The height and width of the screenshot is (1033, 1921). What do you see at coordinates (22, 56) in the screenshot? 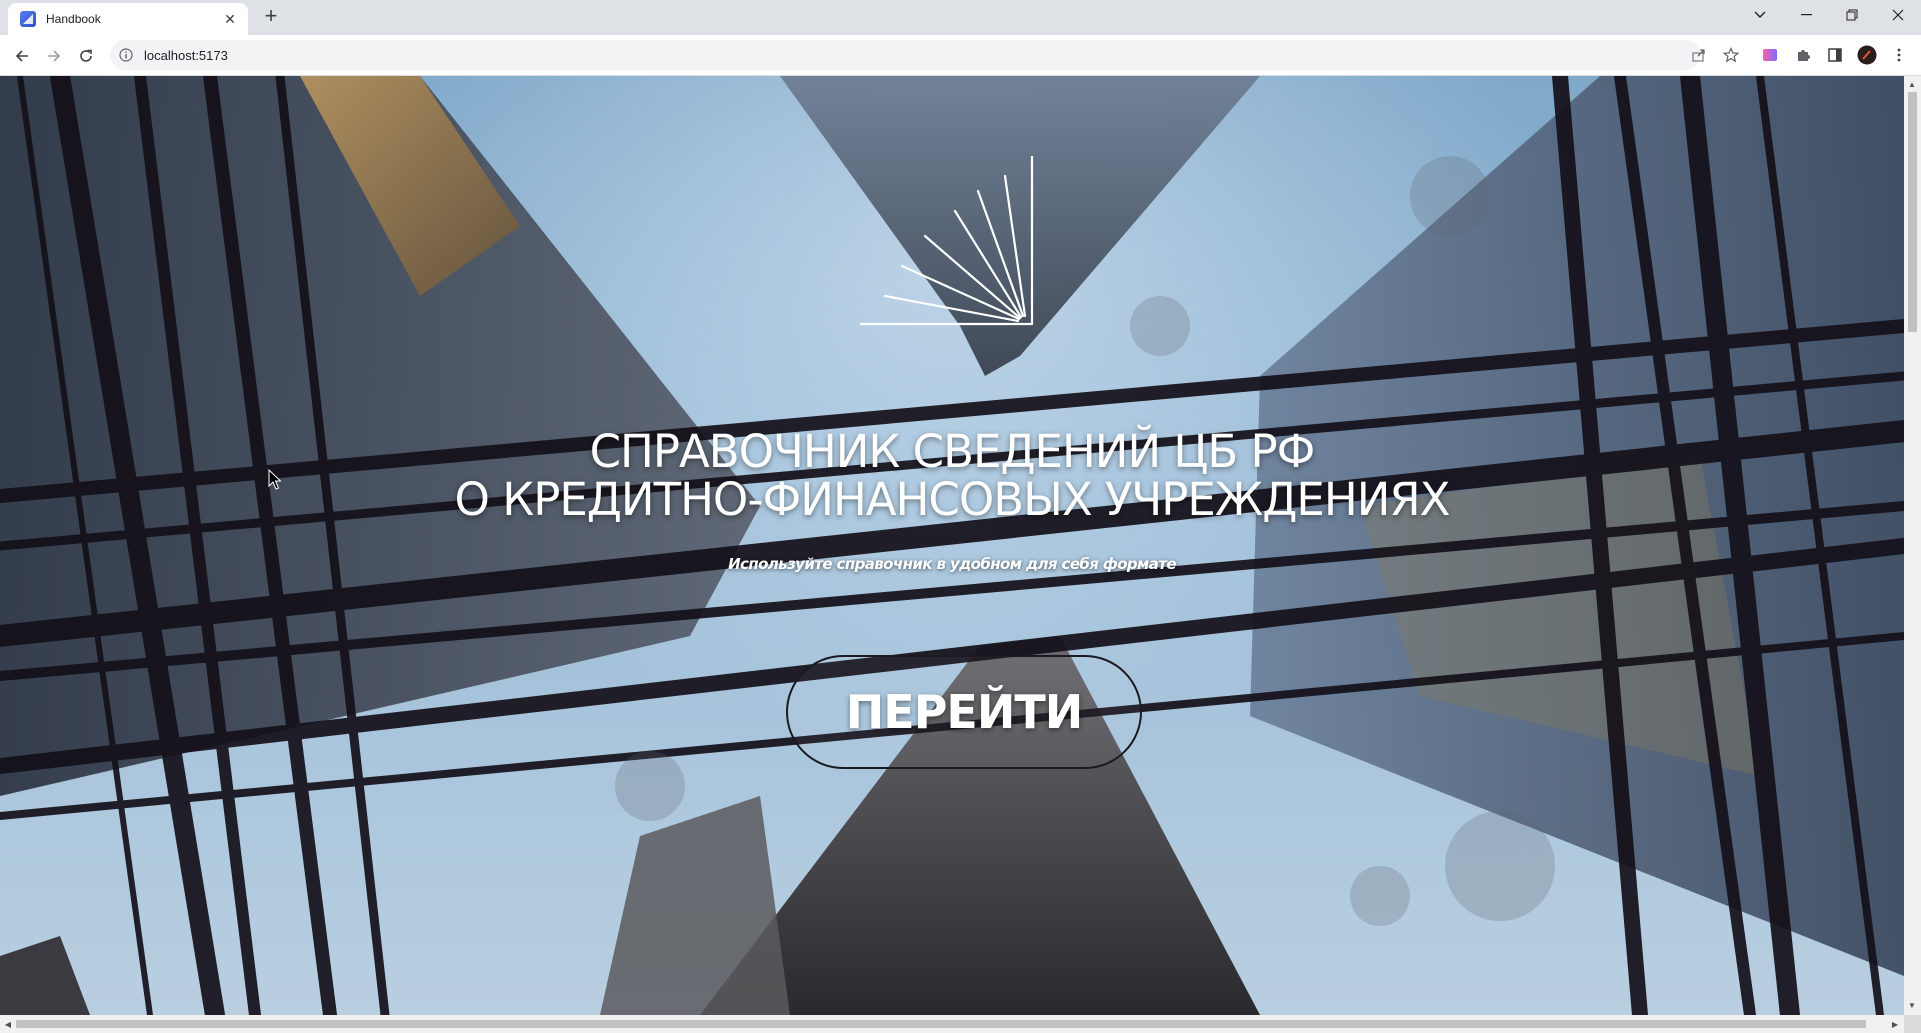
I see `arrow-left-icon` at bounding box center [22, 56].